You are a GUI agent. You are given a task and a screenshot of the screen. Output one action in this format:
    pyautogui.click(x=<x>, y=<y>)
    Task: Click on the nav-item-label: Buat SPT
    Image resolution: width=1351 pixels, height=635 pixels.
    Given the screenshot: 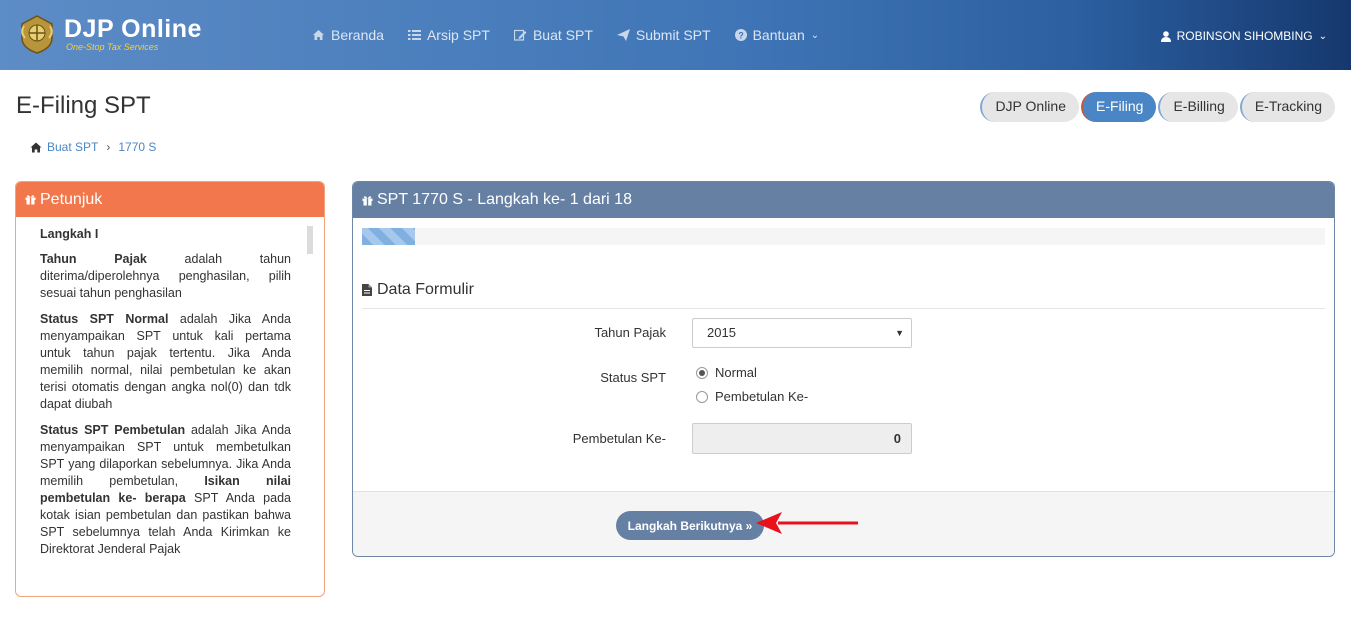 What is the action you would take?
    pyautogui.click(x=562, y=35)
    